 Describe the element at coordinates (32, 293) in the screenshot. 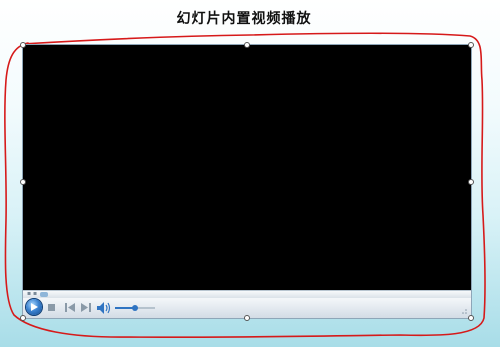

I see `seek-time-icon: ▪ ▪` at that location.